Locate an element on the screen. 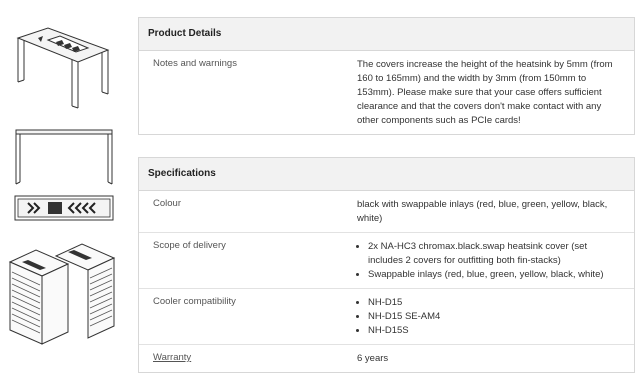 The image size is (640, 373). compat-list: NH-D15 NH-D15 SE-AM4 NH-D15S is located at coordinates (490, 317).